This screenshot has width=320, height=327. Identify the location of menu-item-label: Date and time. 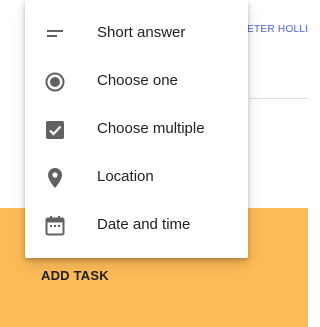
(144, 224).